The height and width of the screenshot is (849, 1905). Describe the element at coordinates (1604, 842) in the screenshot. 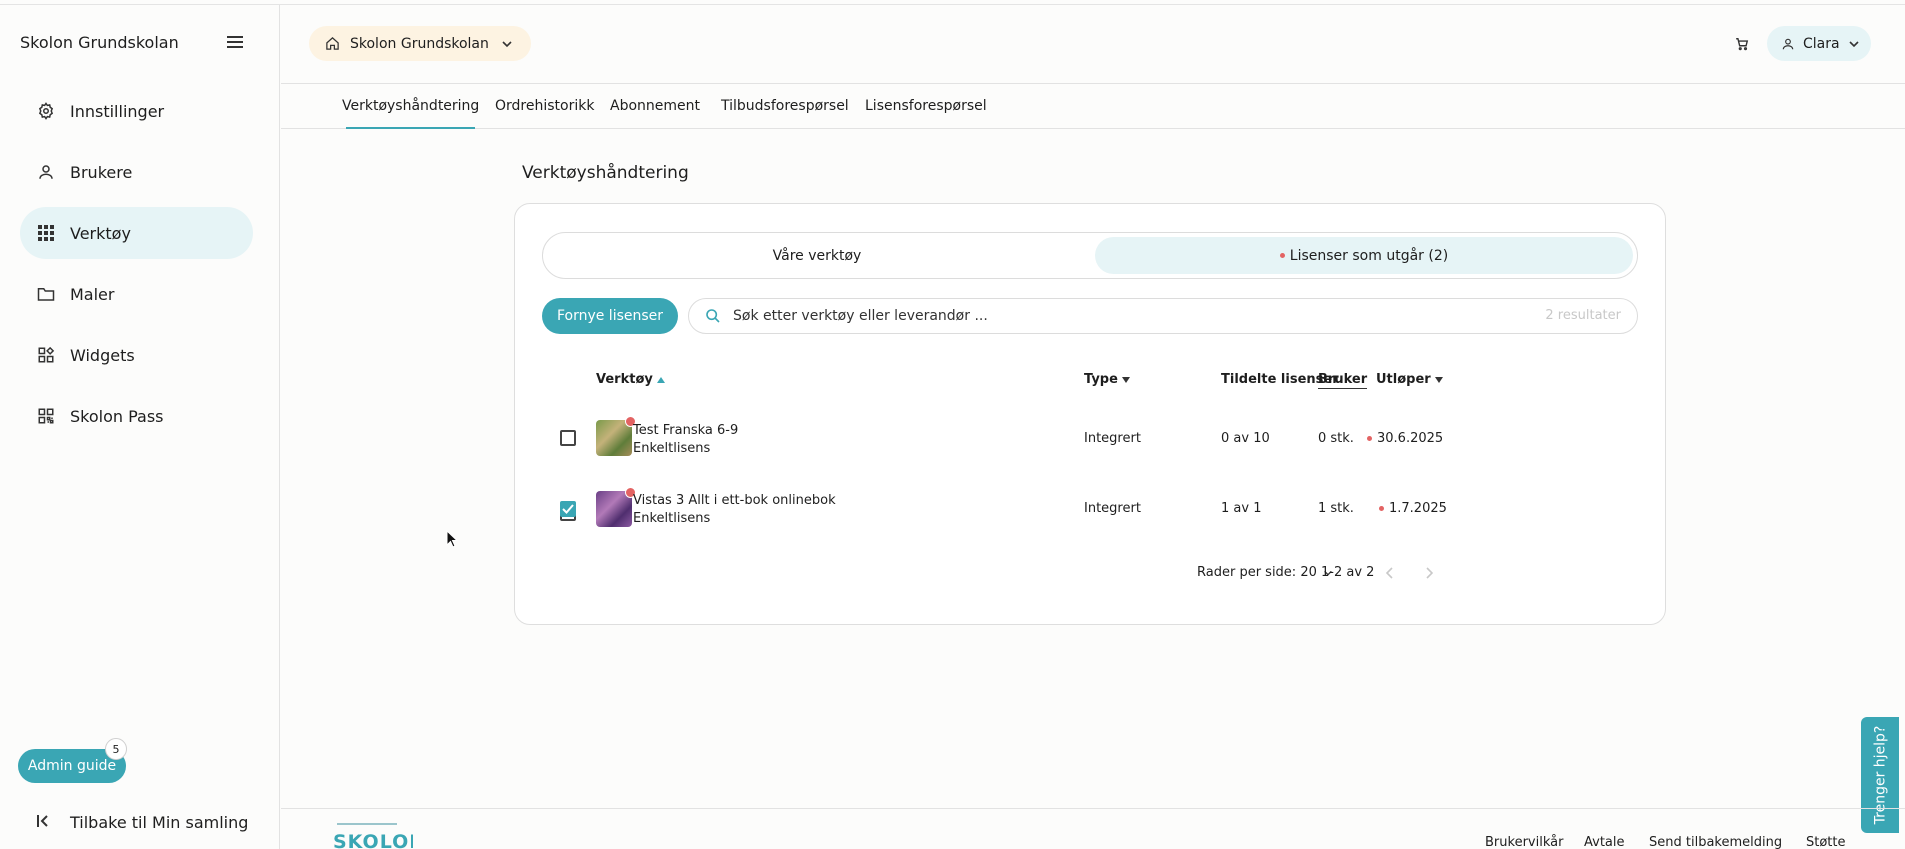

I see `footer-link-agreement: Avtale` at that location.